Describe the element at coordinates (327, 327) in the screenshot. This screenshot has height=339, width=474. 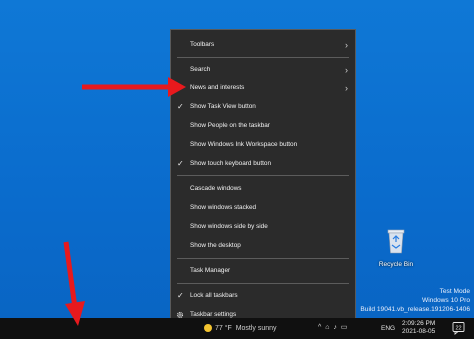
I see `network-icon: ⌂` at that location.